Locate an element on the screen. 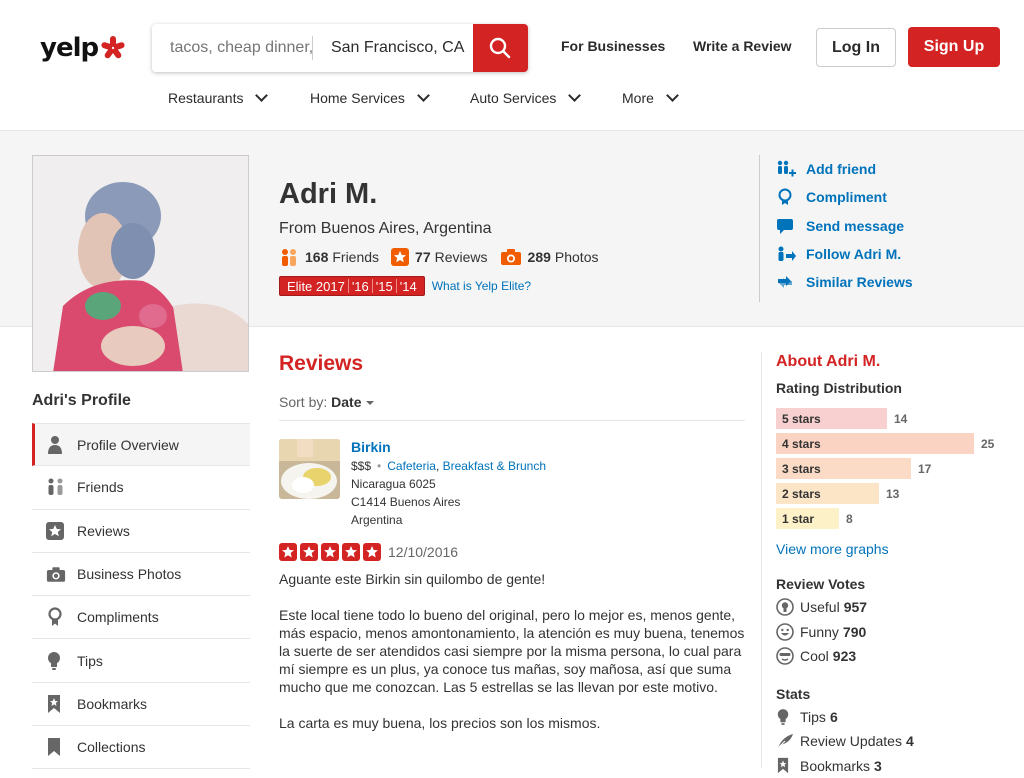 The height and width of the screenshot is (778, 1024). friends-label: Friends is located at coordinates (355, 257).